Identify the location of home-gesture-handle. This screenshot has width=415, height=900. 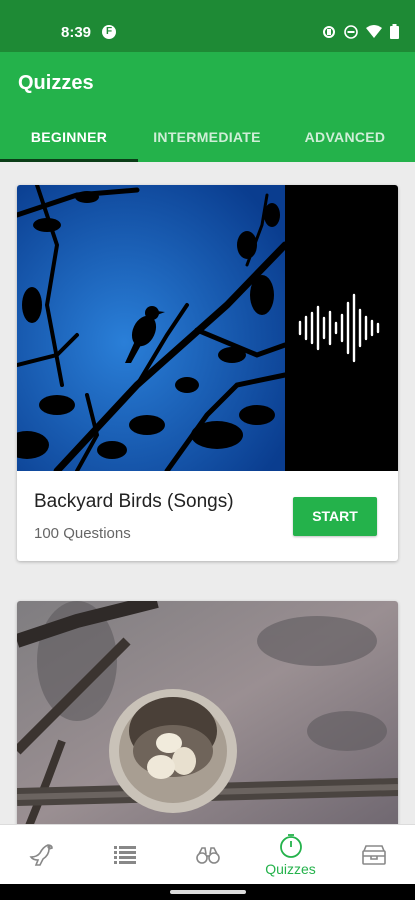
(208, 892).